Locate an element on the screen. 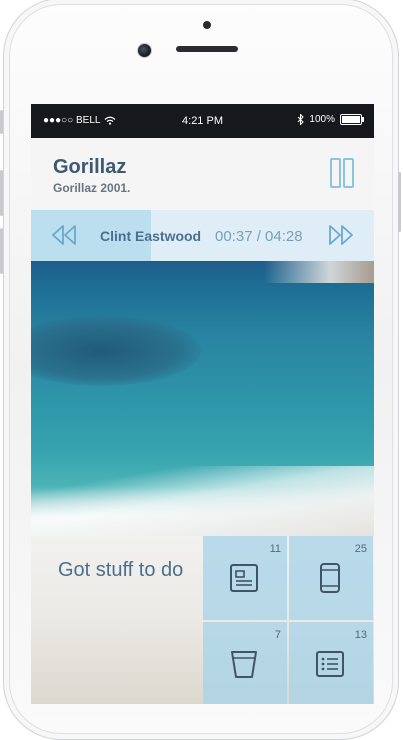 This screenshot has width=403, height=740. volume-down-button is located at coordinates (1, 251).